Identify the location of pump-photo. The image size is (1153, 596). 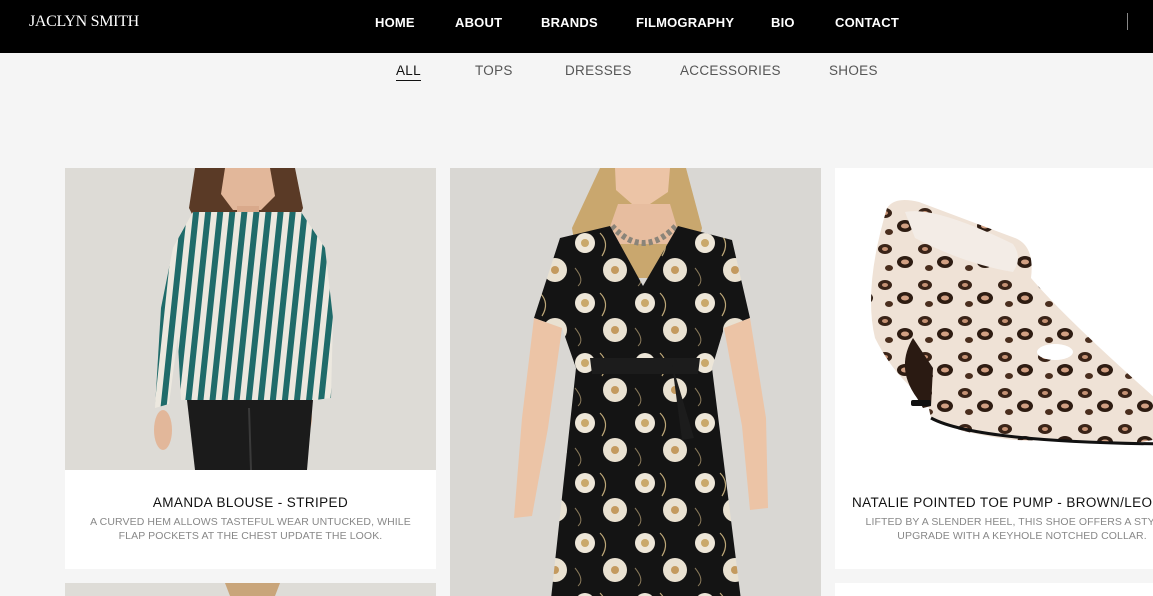
(994, 319).